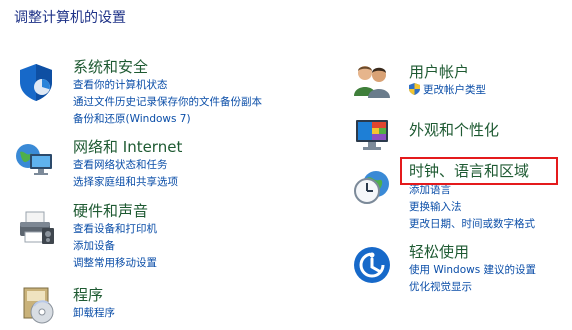 The width and height of the screenshot is (572, 330). Describe the element at coordinates (125, 165) in the screenshot. I see `link-network-status-tasks: 查看网络状态和任务` at that location.